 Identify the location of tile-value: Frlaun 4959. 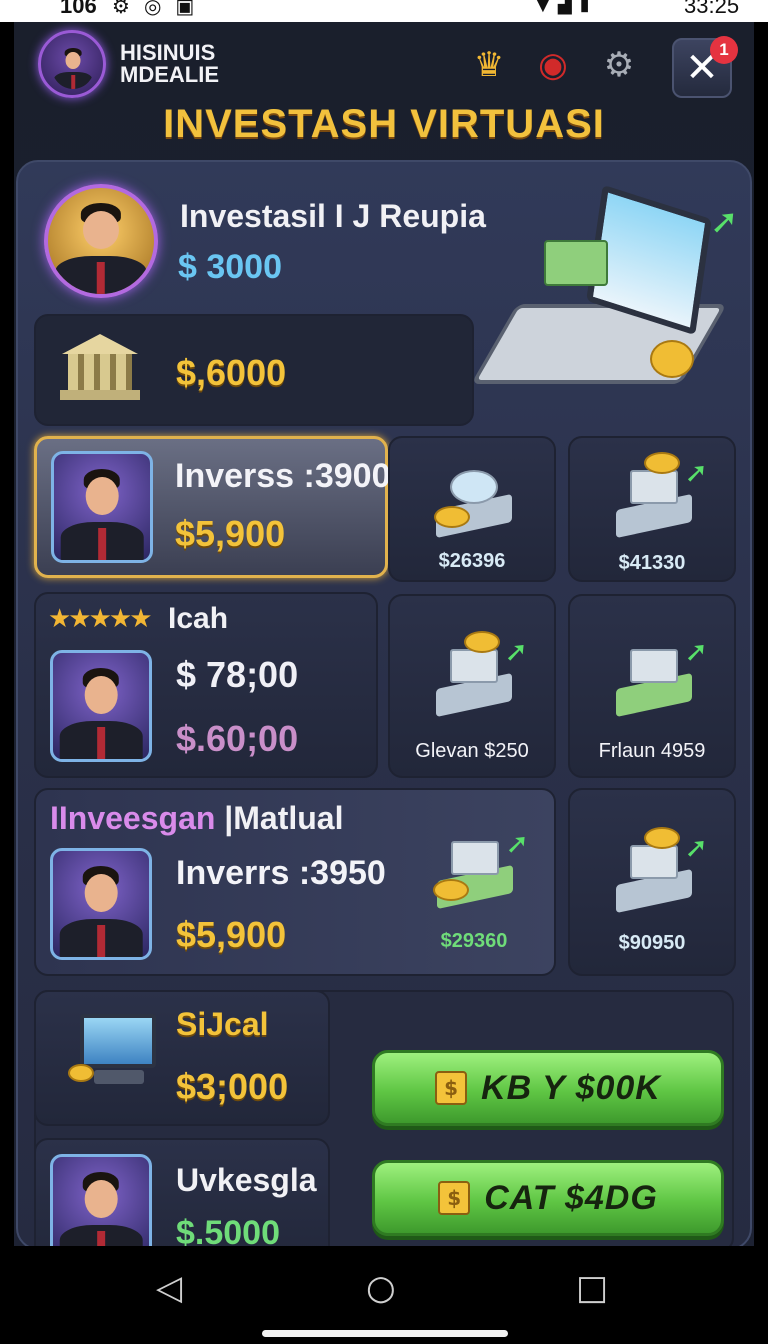
(652, 751).